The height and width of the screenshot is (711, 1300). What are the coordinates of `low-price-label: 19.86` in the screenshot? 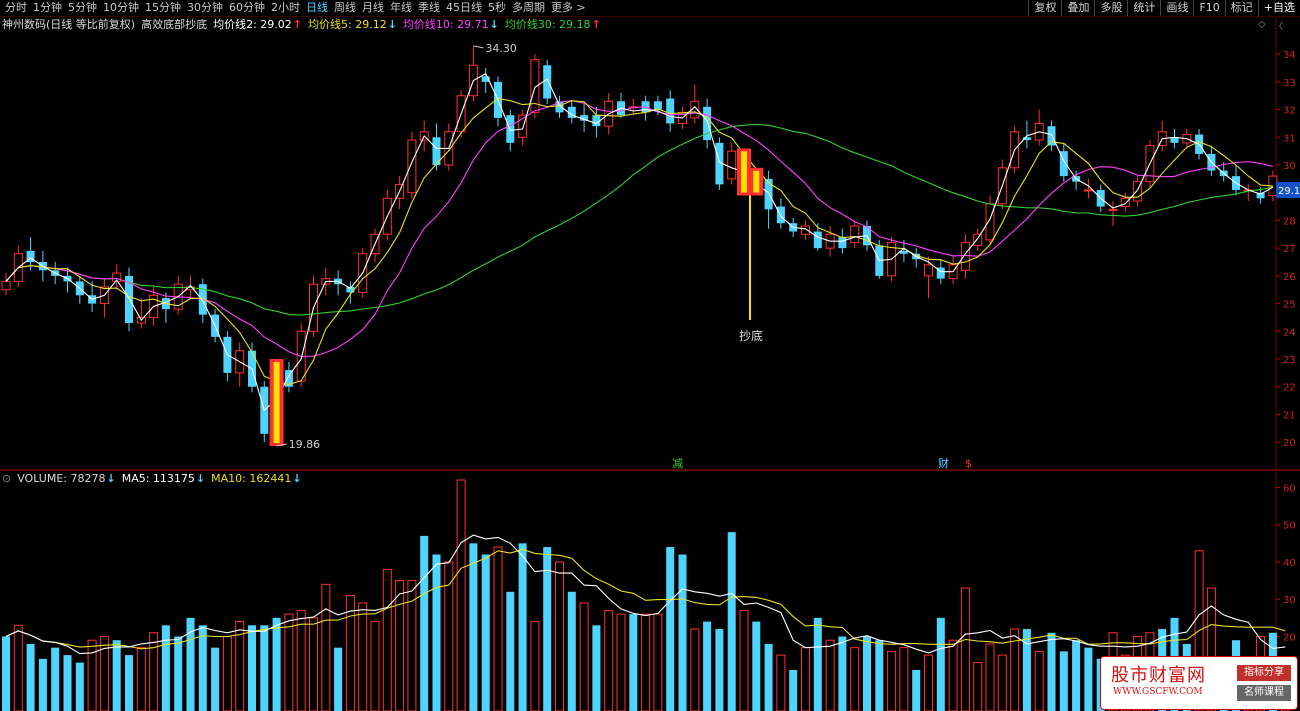 It's located at (305, 444).